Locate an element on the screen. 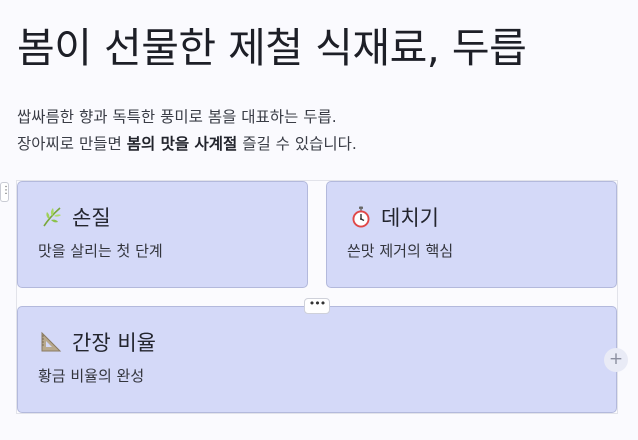  intro-highlight: 봄의 맛을 사계절 is located at coordinates (182, 144).